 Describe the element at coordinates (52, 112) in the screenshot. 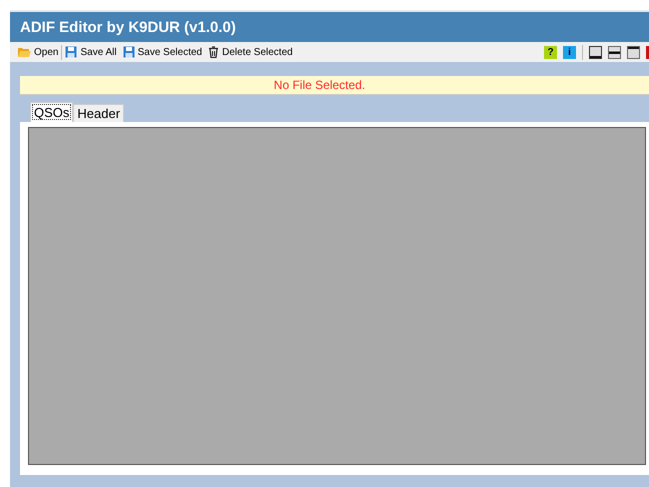

I see `tab: QSOs` at that location.